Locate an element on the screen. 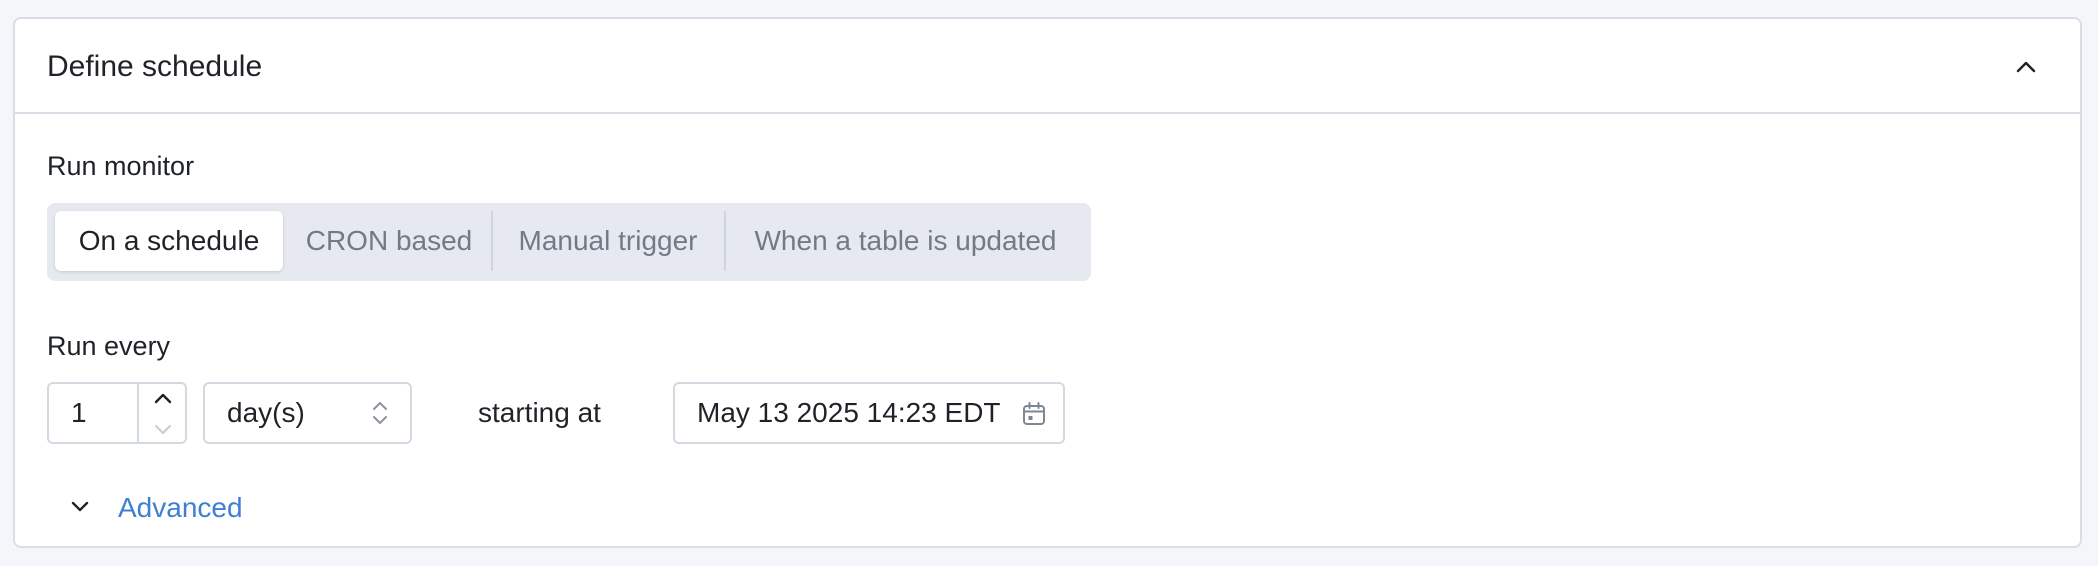 The height and width of the screenshot is (566, 2098). chevron-down-icon is located at coordinates (80, 506).